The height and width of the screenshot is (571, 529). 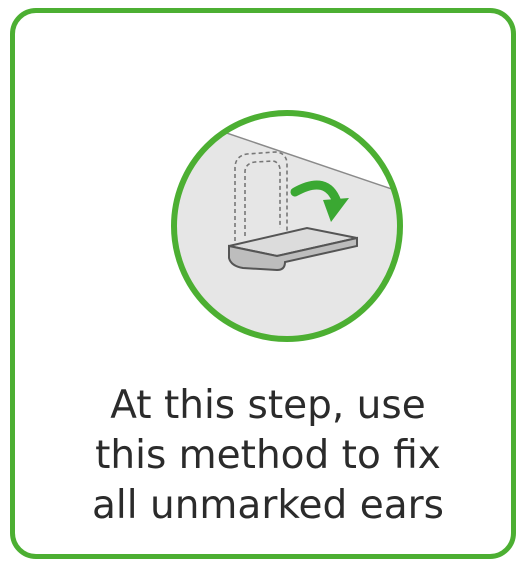 I want to click on caption-line-1: At this step, use, so click(x=268, y=405).